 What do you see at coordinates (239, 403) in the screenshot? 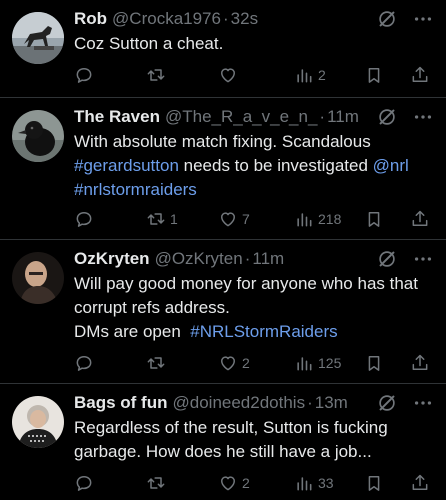
I see `user-handle: @doineed2dothis` at bounding box center [239, 403].